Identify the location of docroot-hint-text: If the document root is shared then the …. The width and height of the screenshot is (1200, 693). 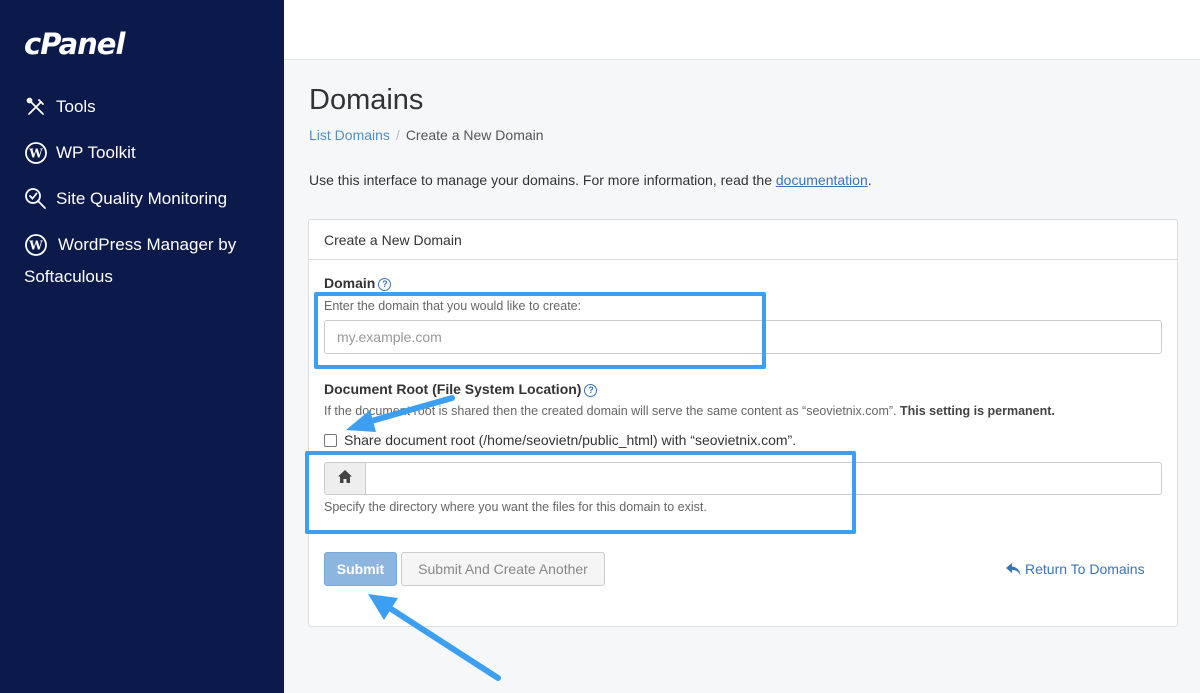
(610, 411).